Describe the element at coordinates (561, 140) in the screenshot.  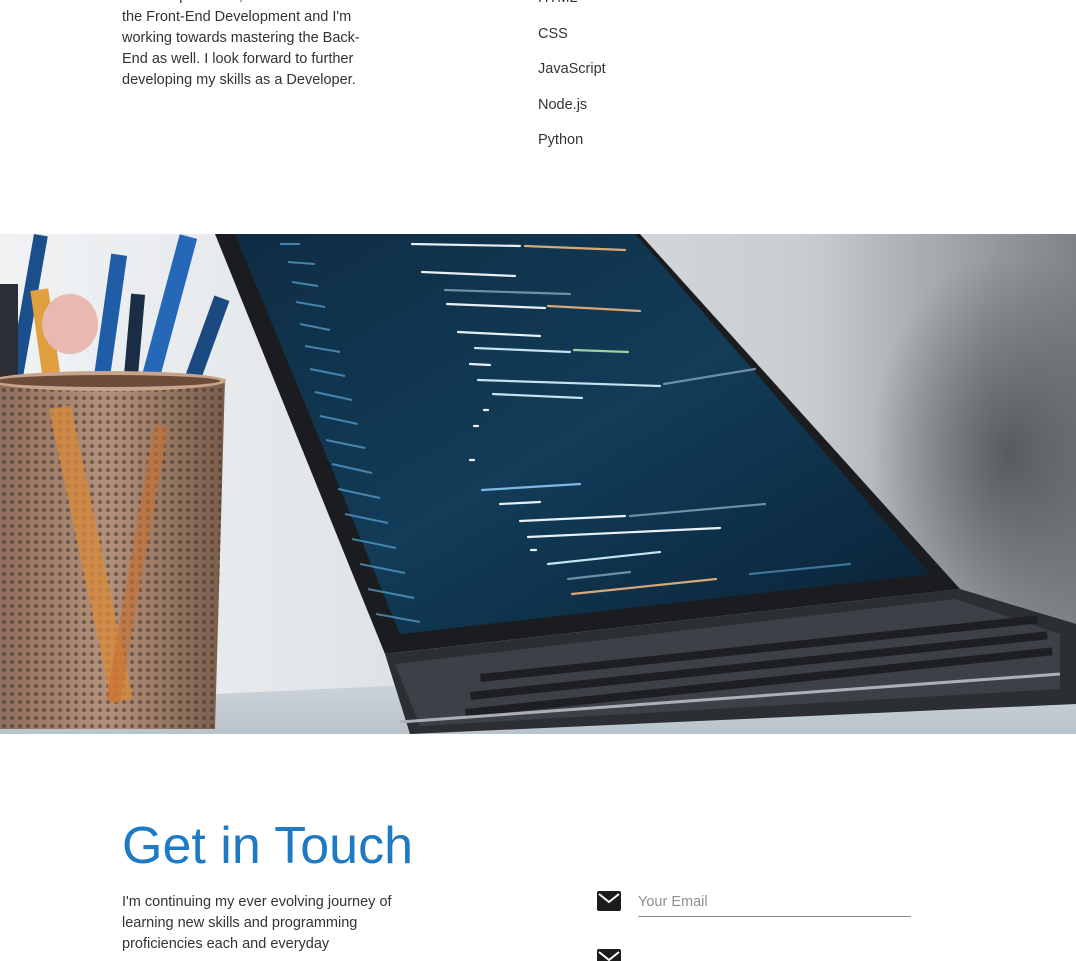
I see `skill-item: Python` at that location.